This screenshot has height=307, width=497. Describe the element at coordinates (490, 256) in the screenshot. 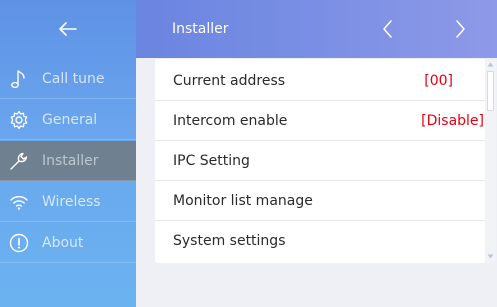

I see `scroll-down-arrow-icon` at that location.